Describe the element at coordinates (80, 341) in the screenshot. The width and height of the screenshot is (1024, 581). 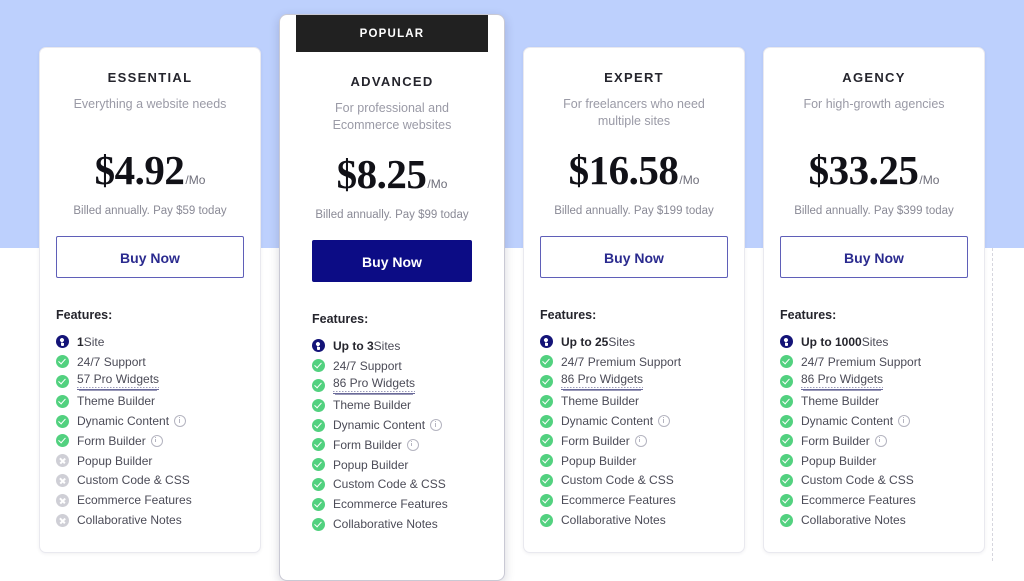
I see `feature-label-emphasis: 1` at that location.